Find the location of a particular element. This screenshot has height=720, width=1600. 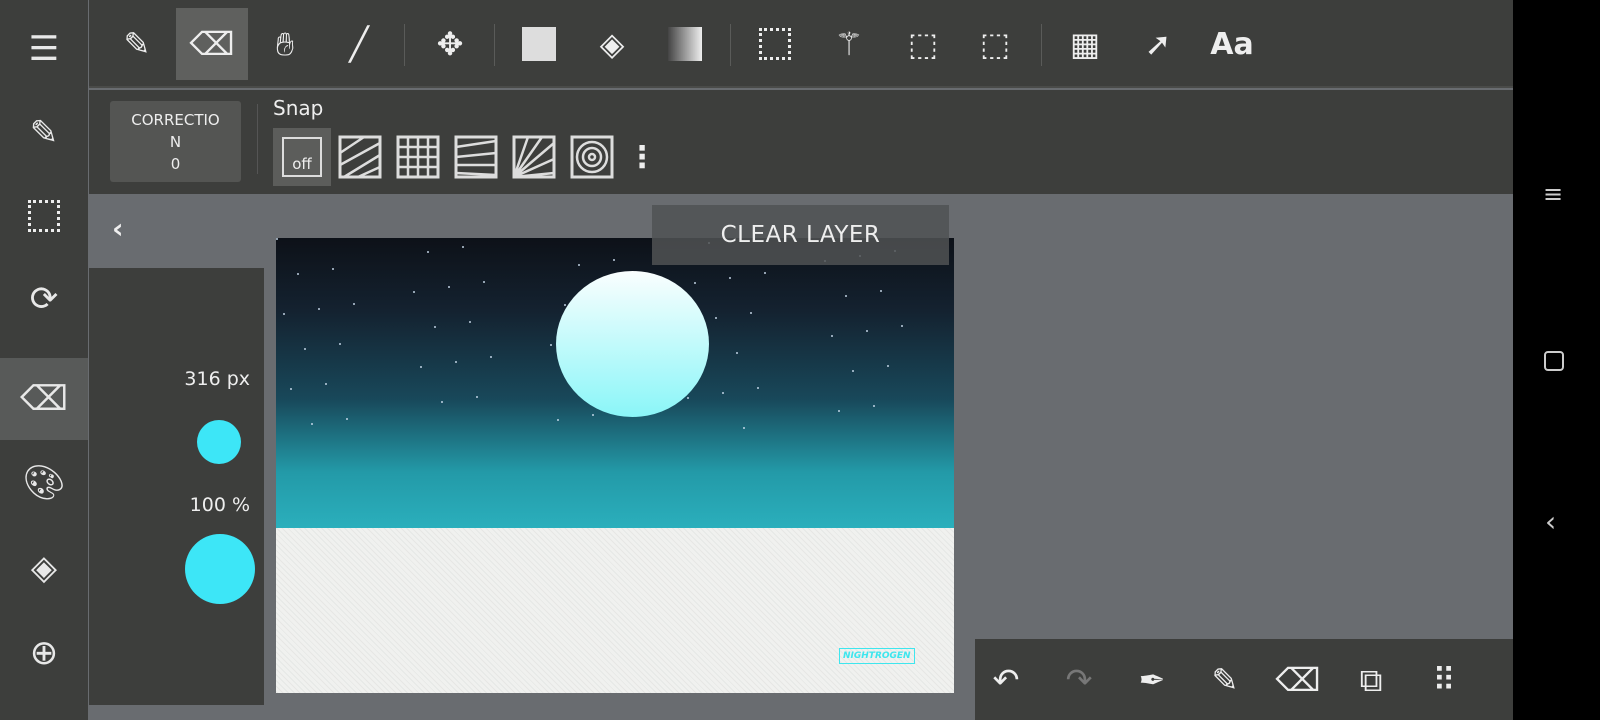

bottom-toolbar: ↶ ↷ ✒ ✎ ⌫ ⧉ ⠿ is located at coordinates (1244, 679).